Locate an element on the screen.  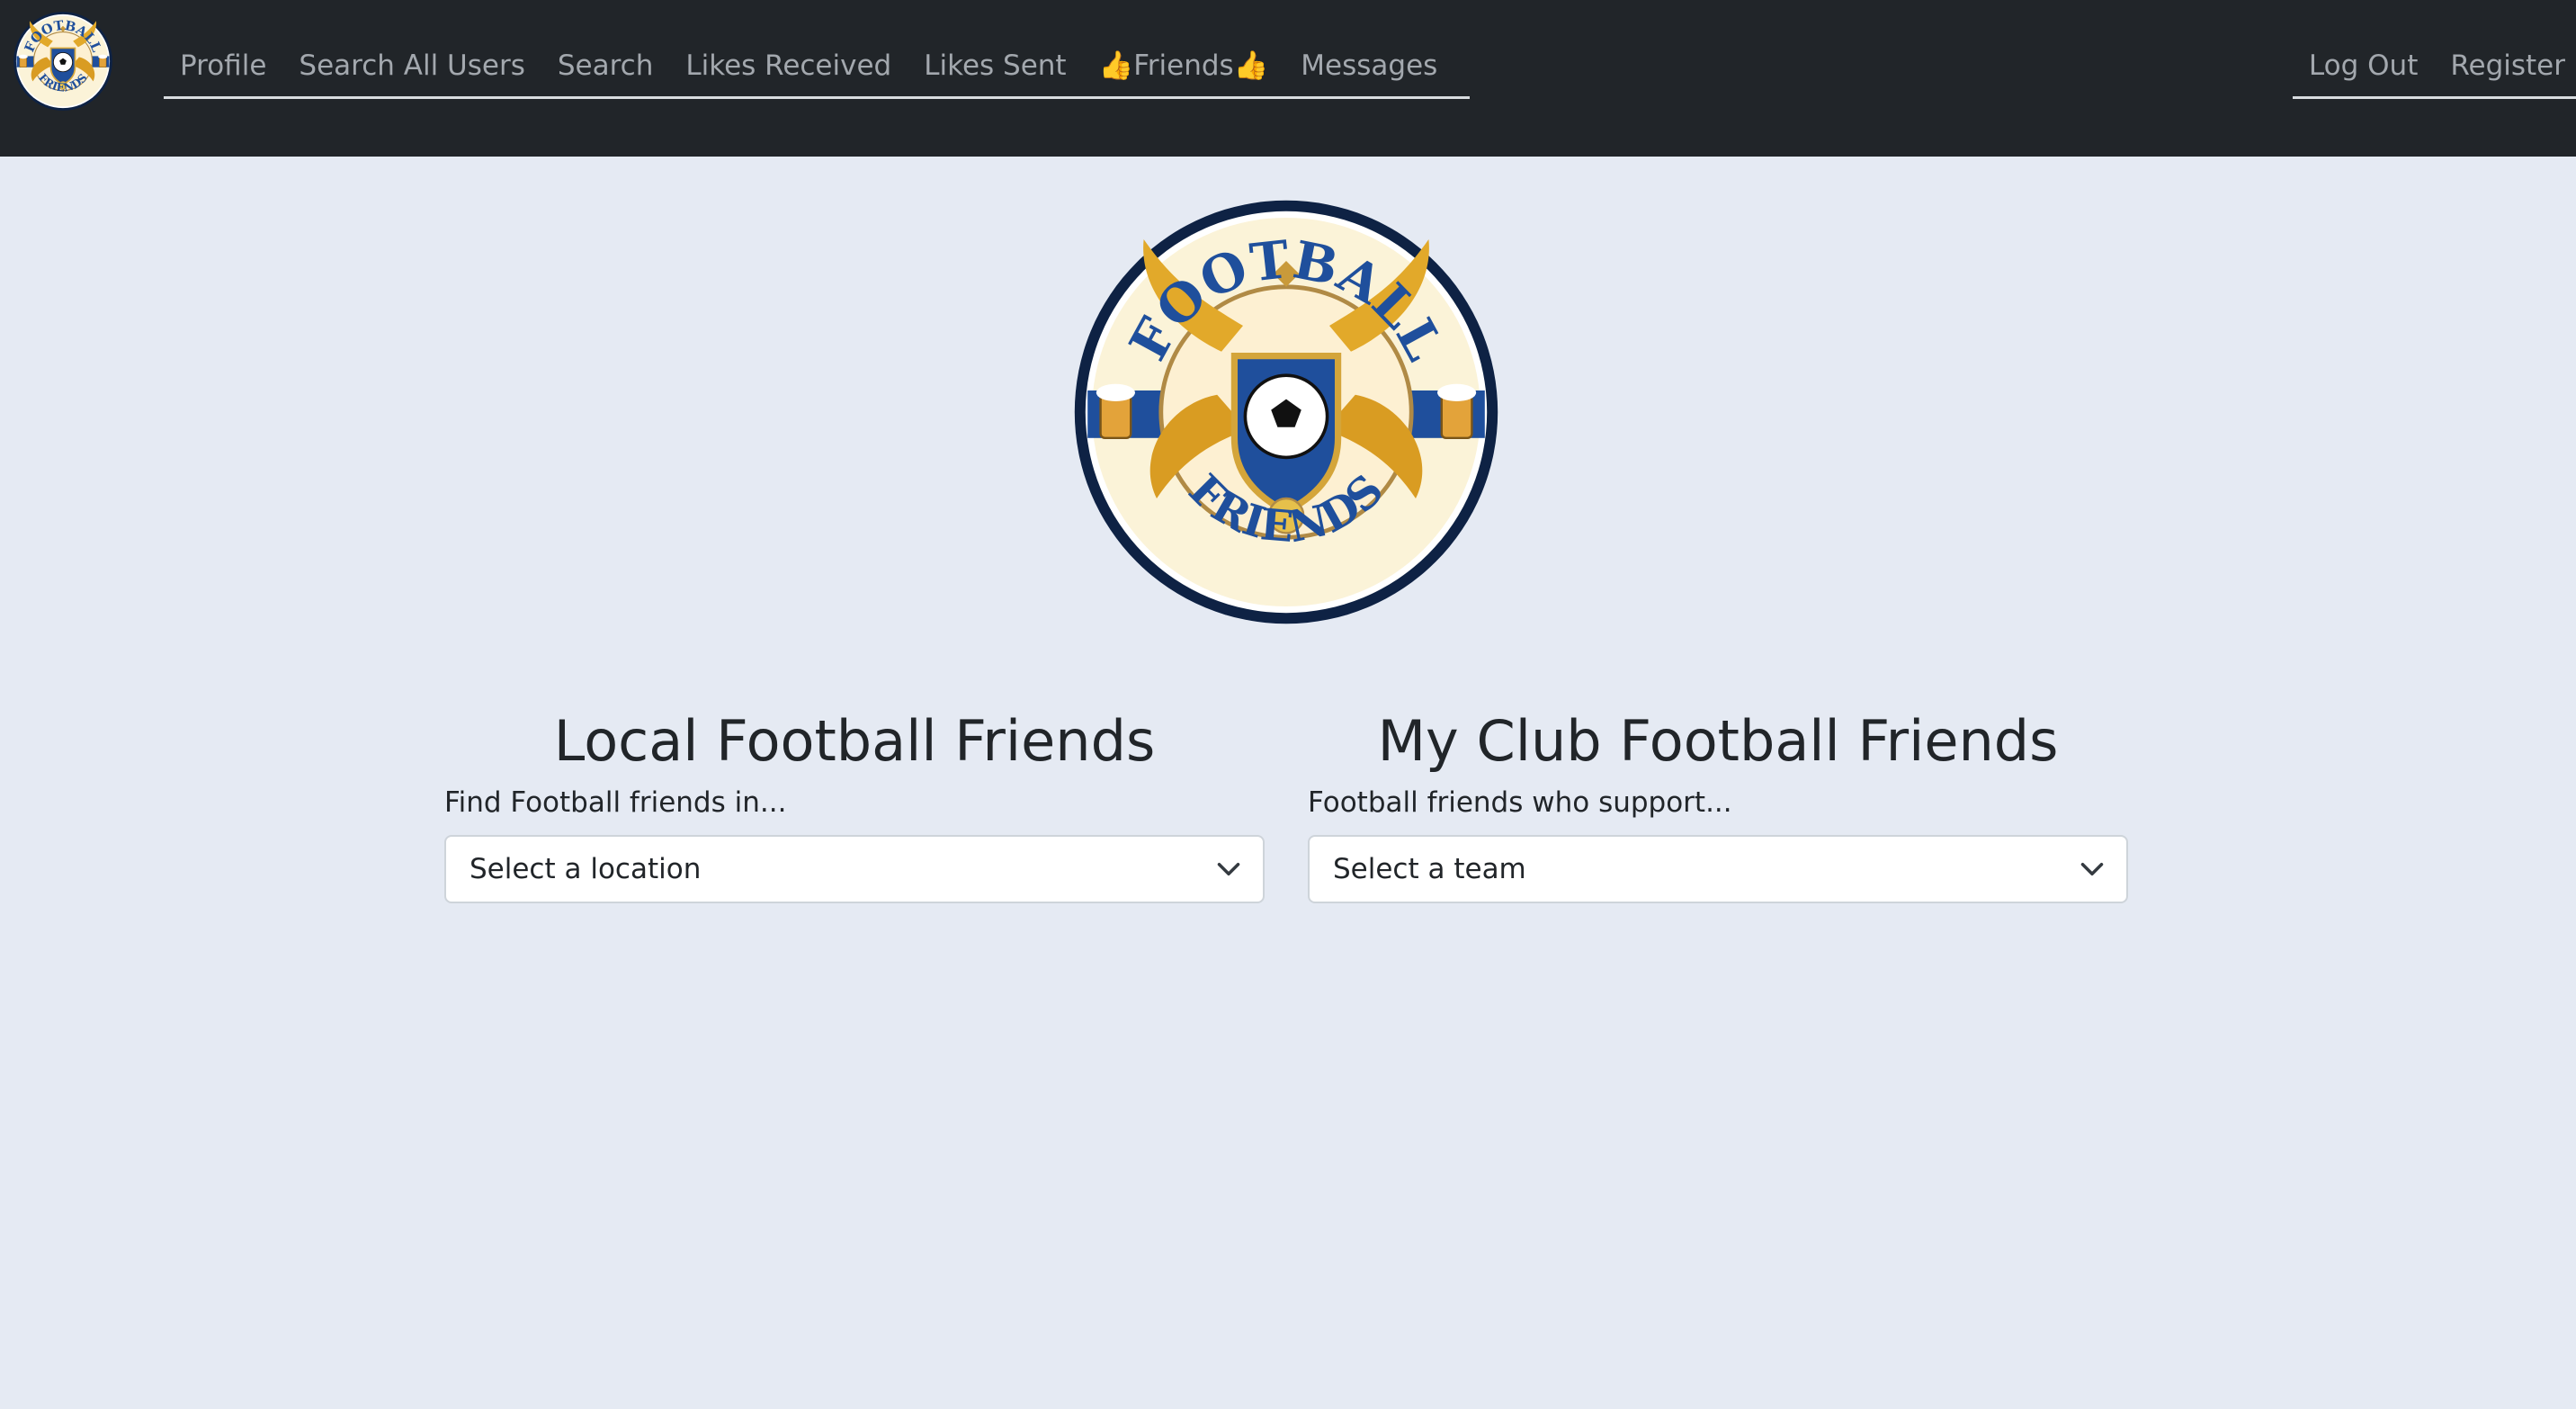
nav-link-search: Search is located at coordinates (605, 66).